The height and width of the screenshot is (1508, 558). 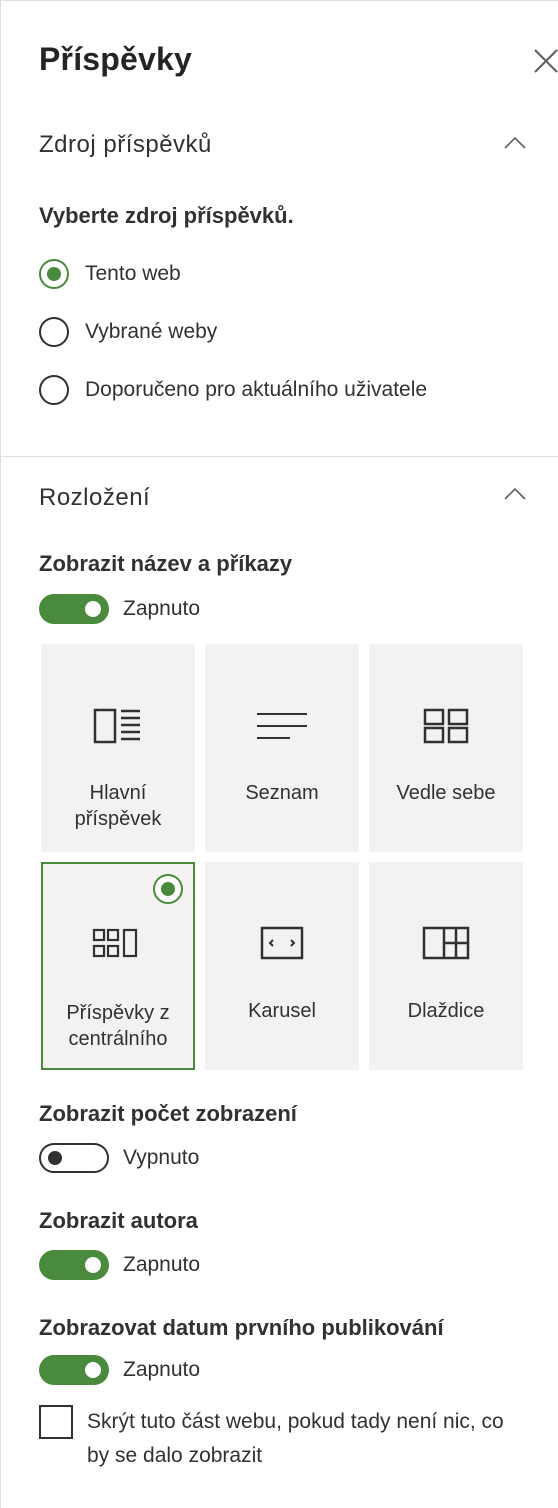 What do you see at coordinates (282, 944) in the screenshot?
I see `carousel-layout-icon` at bounding box center [282, 944].